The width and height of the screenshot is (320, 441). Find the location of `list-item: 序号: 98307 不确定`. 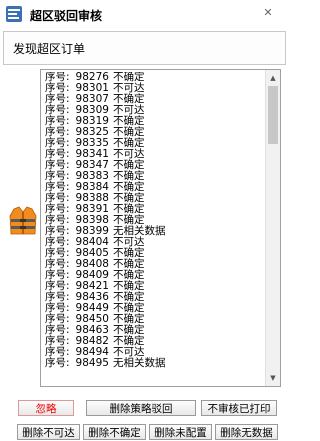

list-item: 序号: 98307 不确定 is located at coordinates (152, 99).